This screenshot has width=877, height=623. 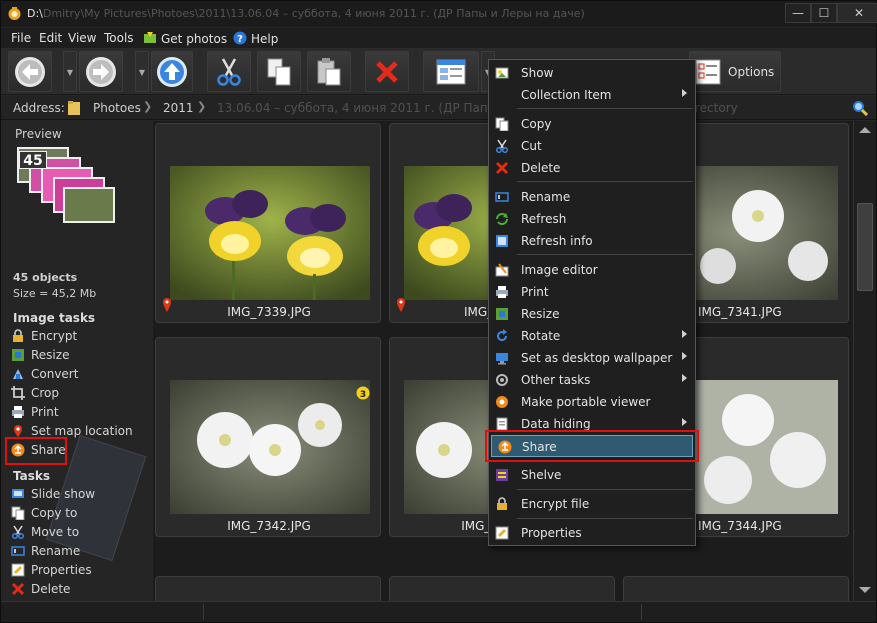 I want to click on toolbar: ▼ ▼ ▼ Options, so click(x=438, y=71).